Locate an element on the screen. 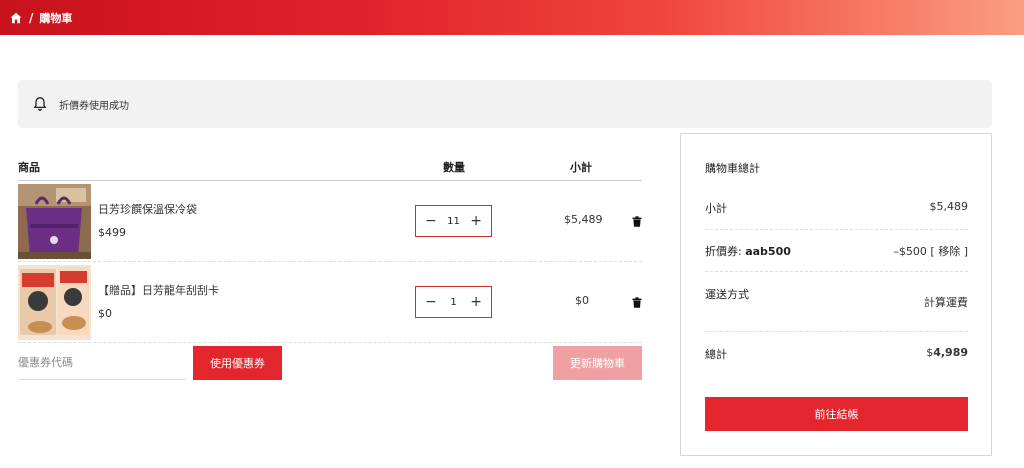 The image size is (1024, 468). cart-item-row: 【贈品】日芳龍年刮刮卡 $0 − 1 + $0 is located at coordinates (330, 302).